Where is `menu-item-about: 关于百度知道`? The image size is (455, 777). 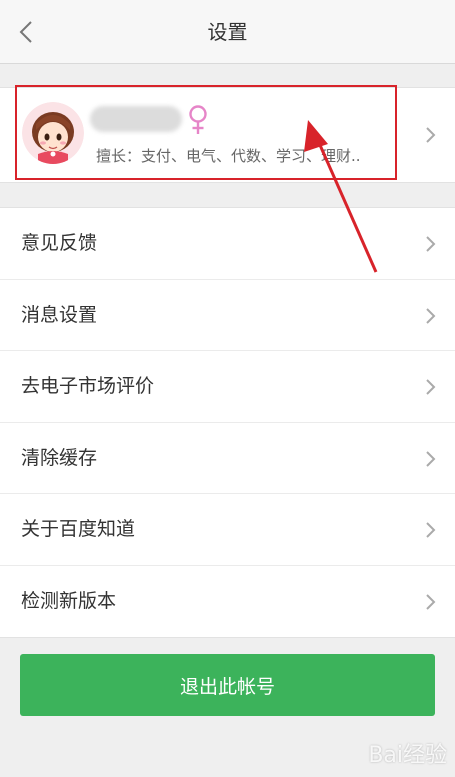
menu-item-about: 关于百度知道 is located at coordinates (227, 530).